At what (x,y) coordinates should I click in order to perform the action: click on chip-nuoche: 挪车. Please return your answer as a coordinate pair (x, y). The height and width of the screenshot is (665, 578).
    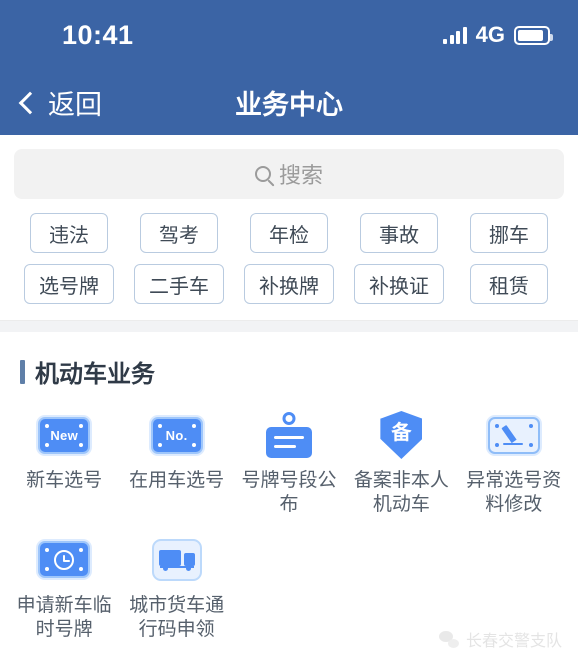
    Looking at the image, I should click on (509, 233).